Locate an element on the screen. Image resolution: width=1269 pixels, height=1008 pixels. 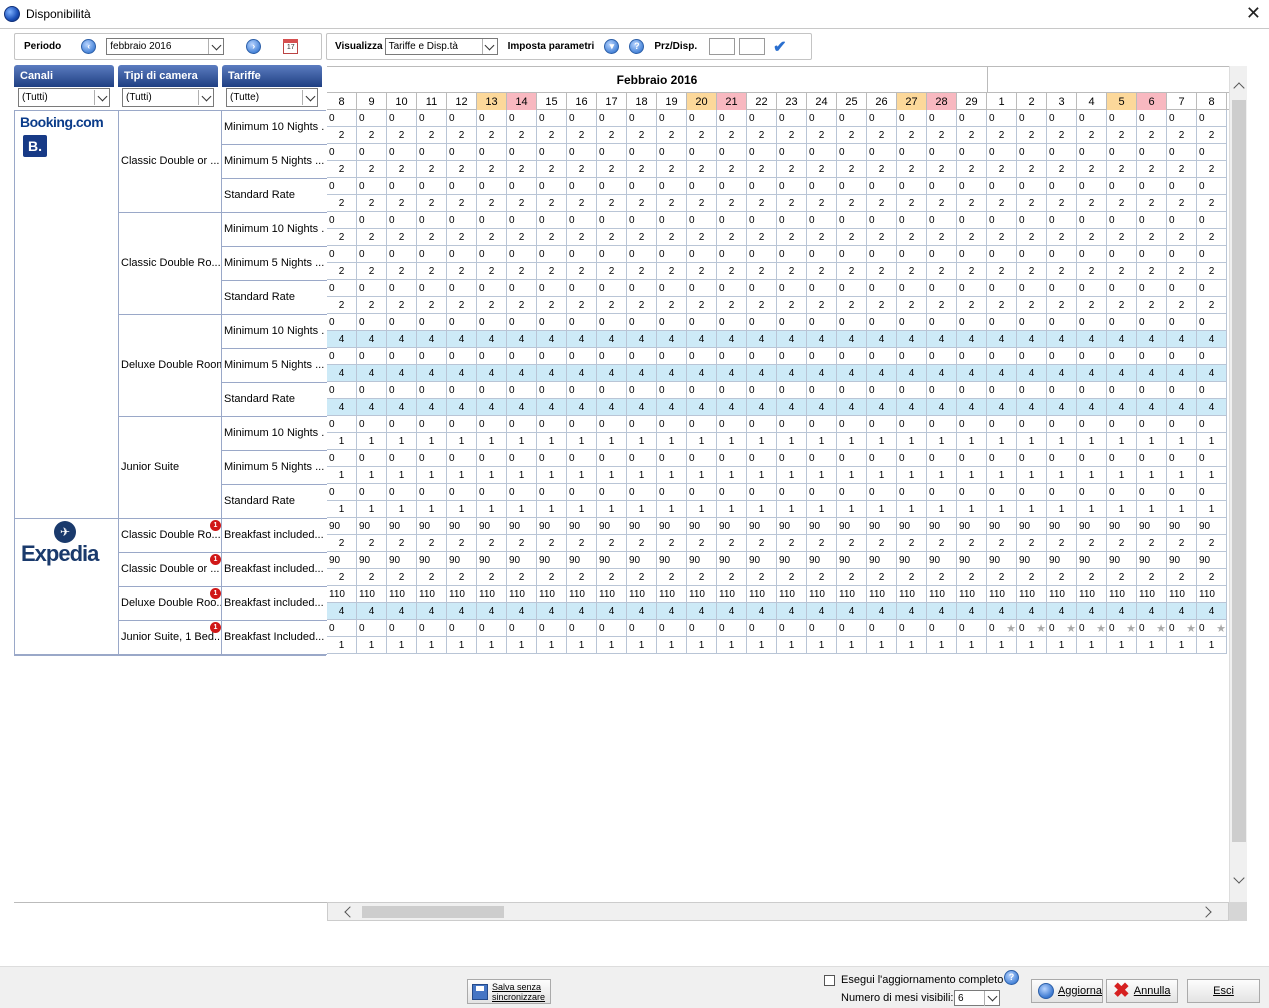
period-select: febbraio 2016 is located at coordinates (165, 46).